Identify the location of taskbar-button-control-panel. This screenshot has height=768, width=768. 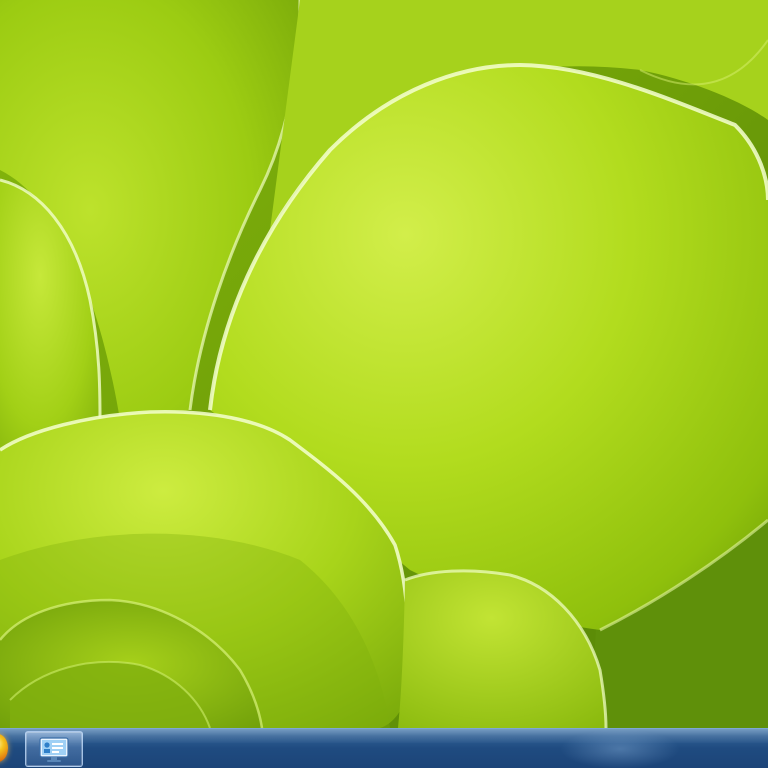
(54, 749).